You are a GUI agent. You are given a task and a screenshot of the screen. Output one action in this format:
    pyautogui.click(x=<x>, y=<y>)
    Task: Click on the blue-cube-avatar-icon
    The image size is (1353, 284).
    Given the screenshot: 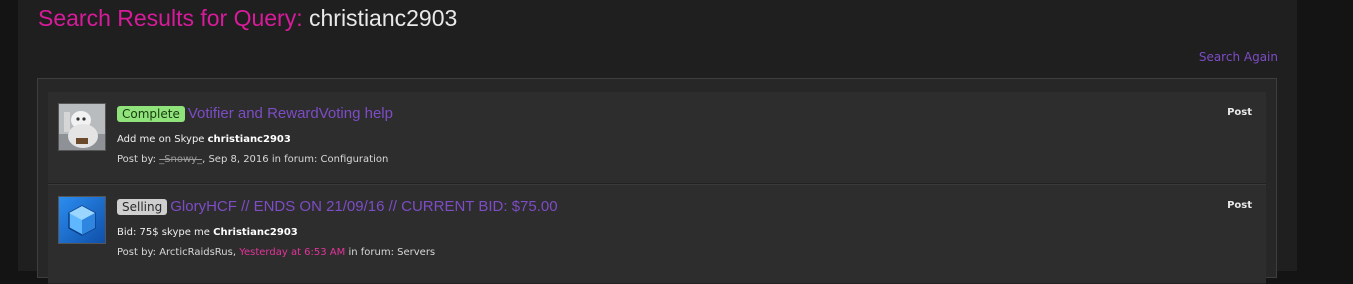 What is the action you would take?
    pyautogui.click(x=82, y=220)
    